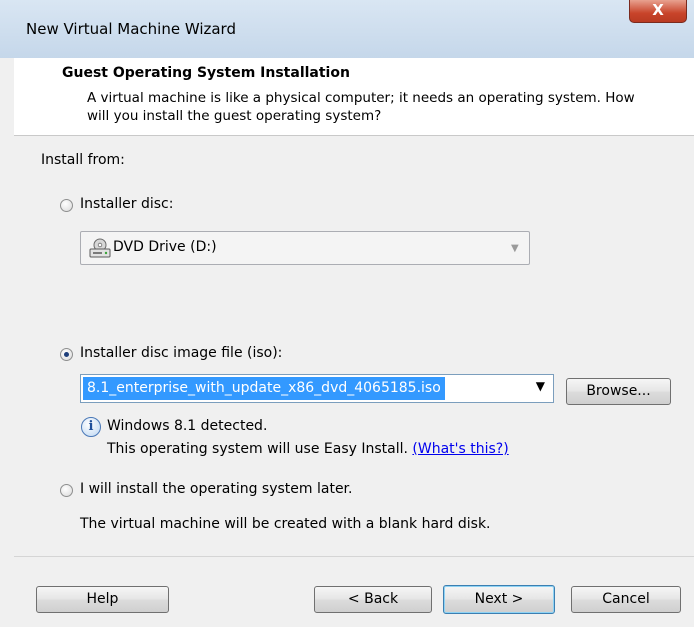 The image size is (694, 627). Describe the element at coordinates (66, 205) in the screenshot. I see `installer-disc-radio` at that location.